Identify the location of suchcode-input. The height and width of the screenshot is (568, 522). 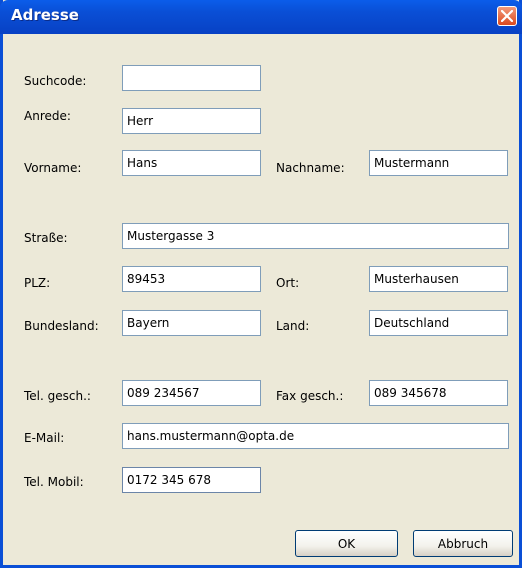
(191, 78).